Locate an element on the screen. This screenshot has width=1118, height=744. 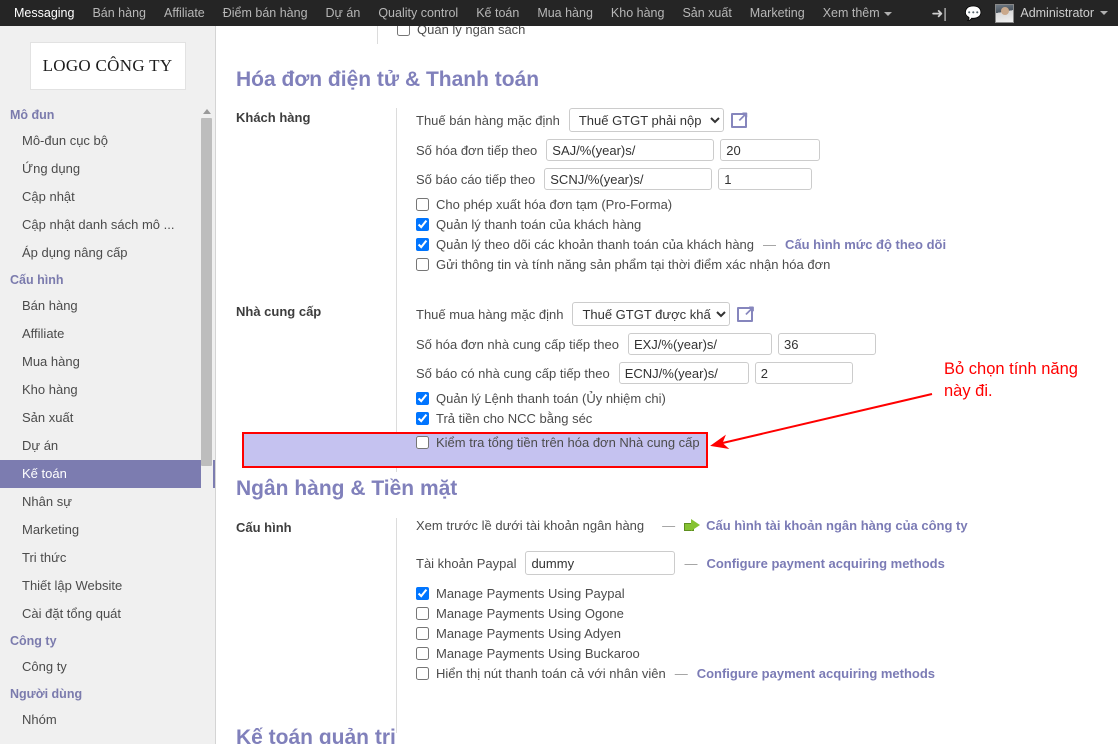
green-arrow-icon is located at coordinates (692, 525).